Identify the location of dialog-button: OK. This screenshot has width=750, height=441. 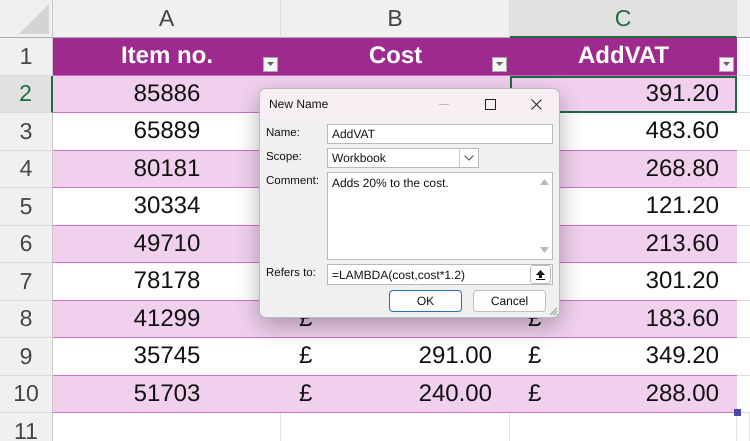
(425, 301).